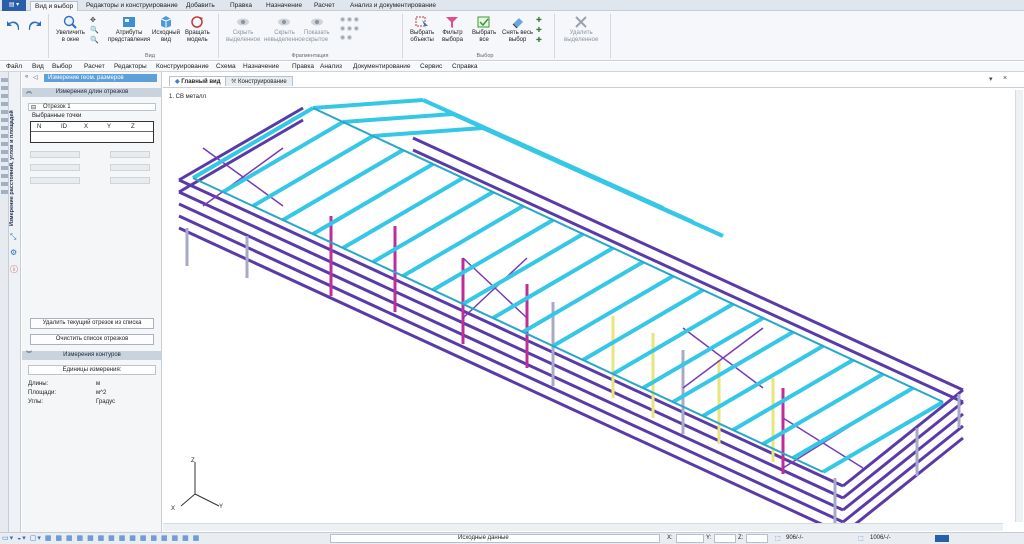 This screenshot has width=1024, height=544. Describe the element at coordinates (54, 6) in the screenshot. I see `tab-view-select: Вид и выбор` at that location.